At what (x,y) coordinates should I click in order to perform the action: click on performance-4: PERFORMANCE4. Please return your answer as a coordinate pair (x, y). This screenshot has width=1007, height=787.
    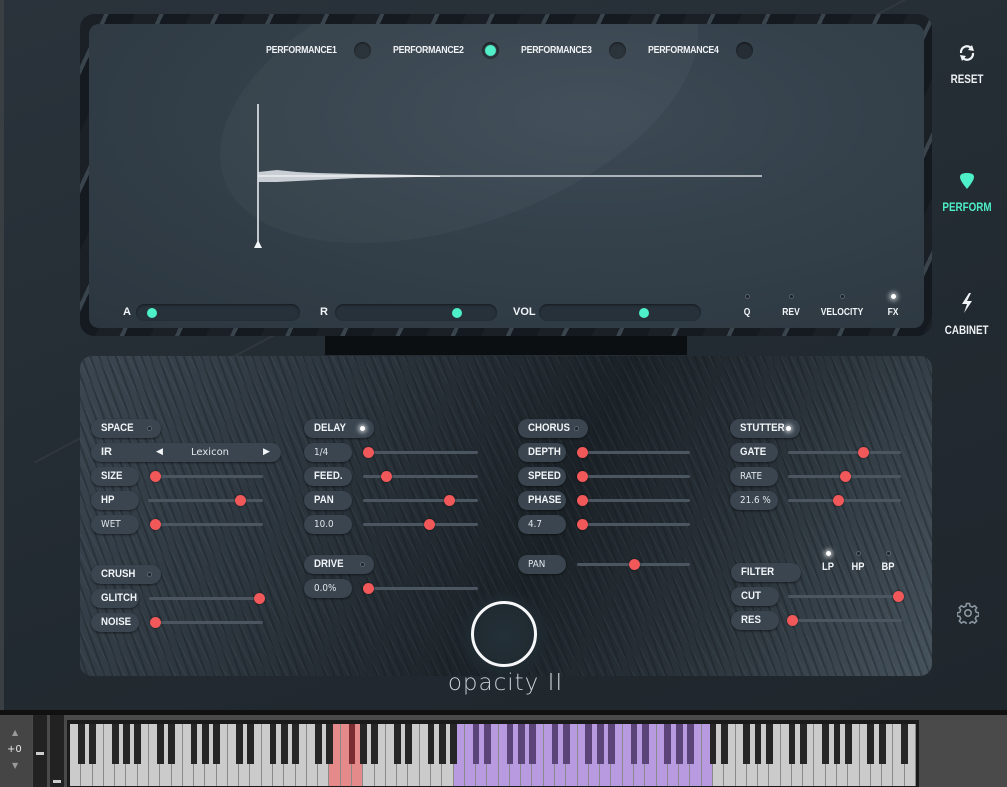
    Looking at the image, I should click on (701, 50).